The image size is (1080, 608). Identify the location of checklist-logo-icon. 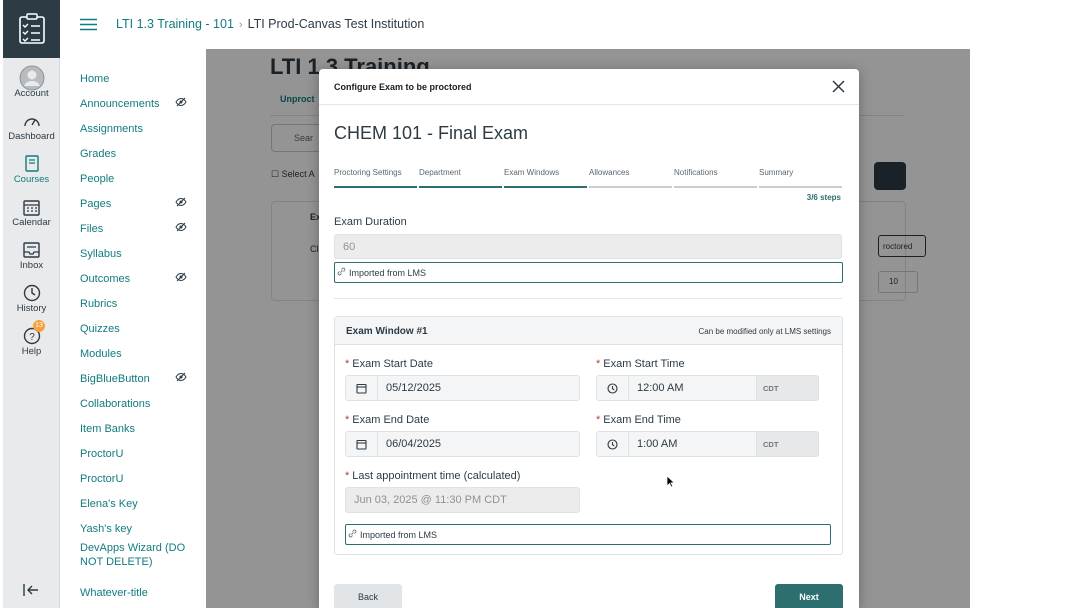
(31, 28).